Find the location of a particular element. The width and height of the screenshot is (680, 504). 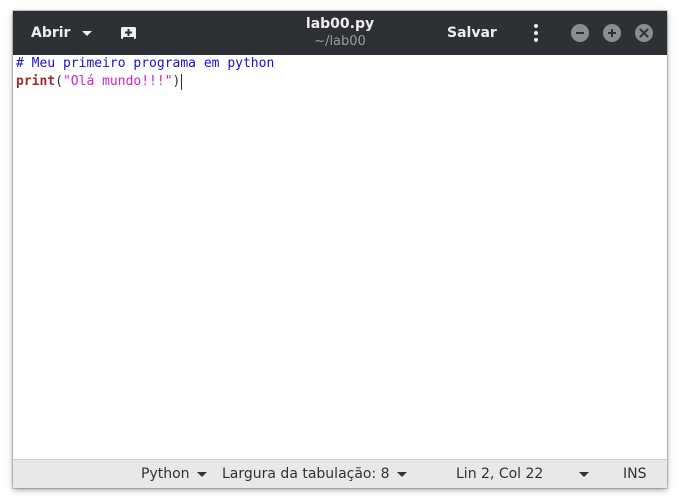

code-close-paren: ) is located at coordinates (176, 81).